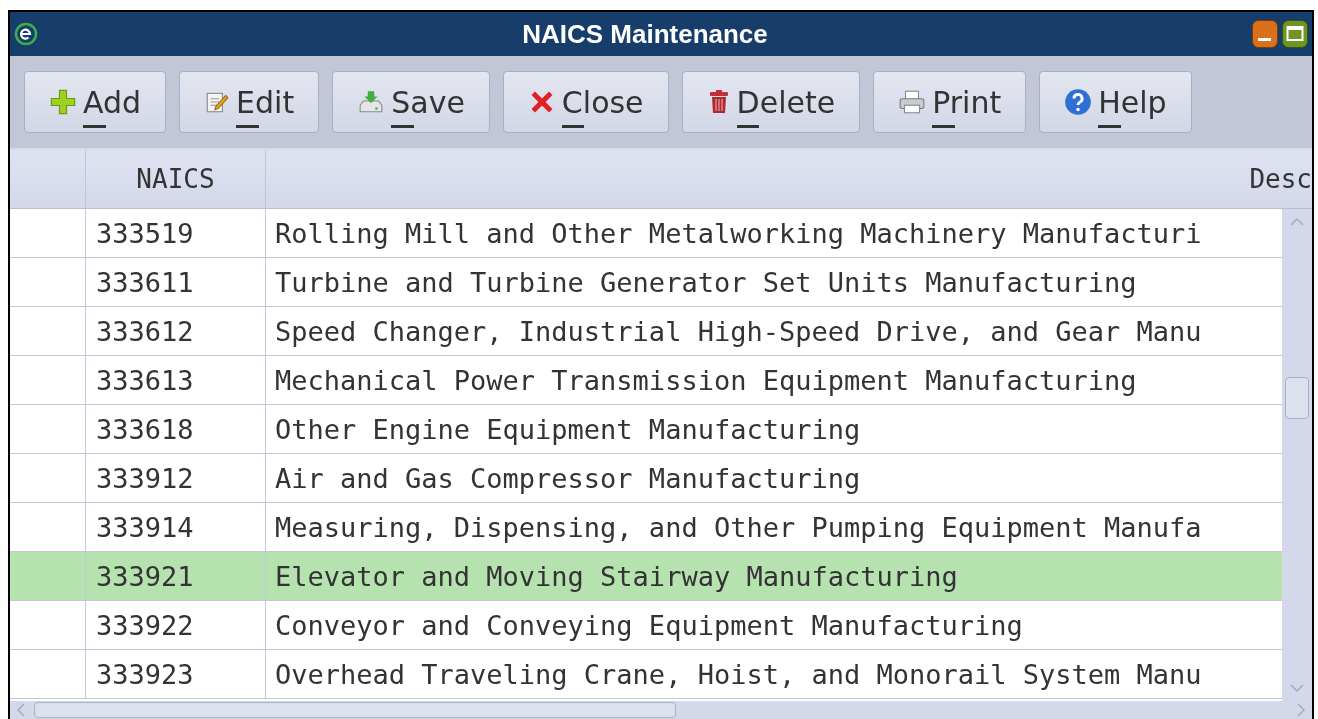 The width and height of the screenshot is (1318, 719). I want to click on table-cell: 333613, so click(176, 380).